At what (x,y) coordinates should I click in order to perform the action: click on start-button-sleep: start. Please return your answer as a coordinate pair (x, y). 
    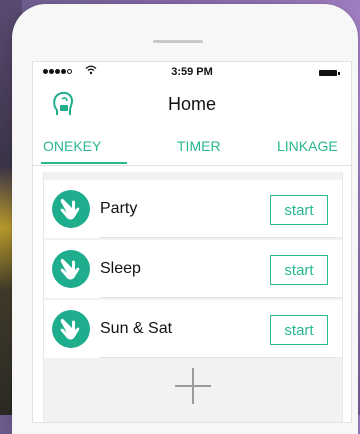
    Looking at the image, I should click on (299, 270).